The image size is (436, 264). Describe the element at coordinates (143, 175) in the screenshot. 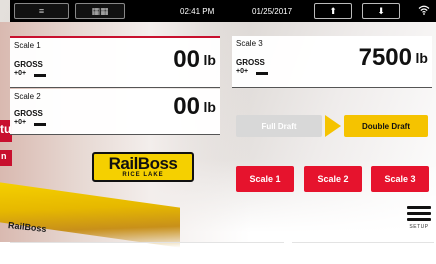

I see `logo-sub-text: RICE LAKE` at that location.